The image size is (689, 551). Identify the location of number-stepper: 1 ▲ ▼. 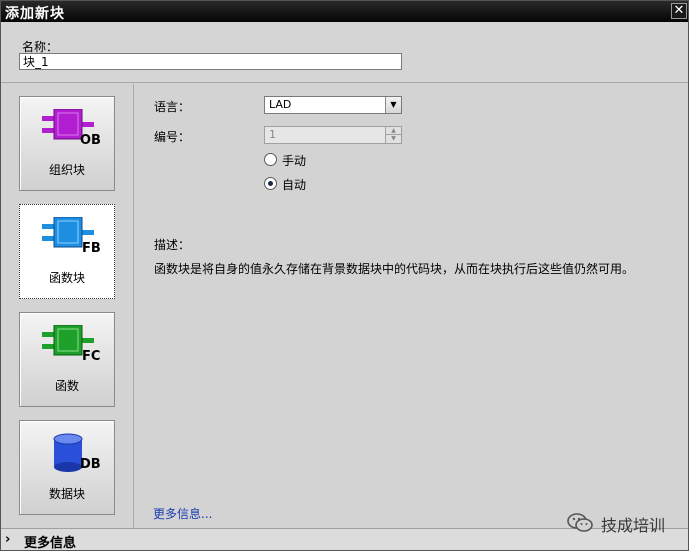
(333, 135).